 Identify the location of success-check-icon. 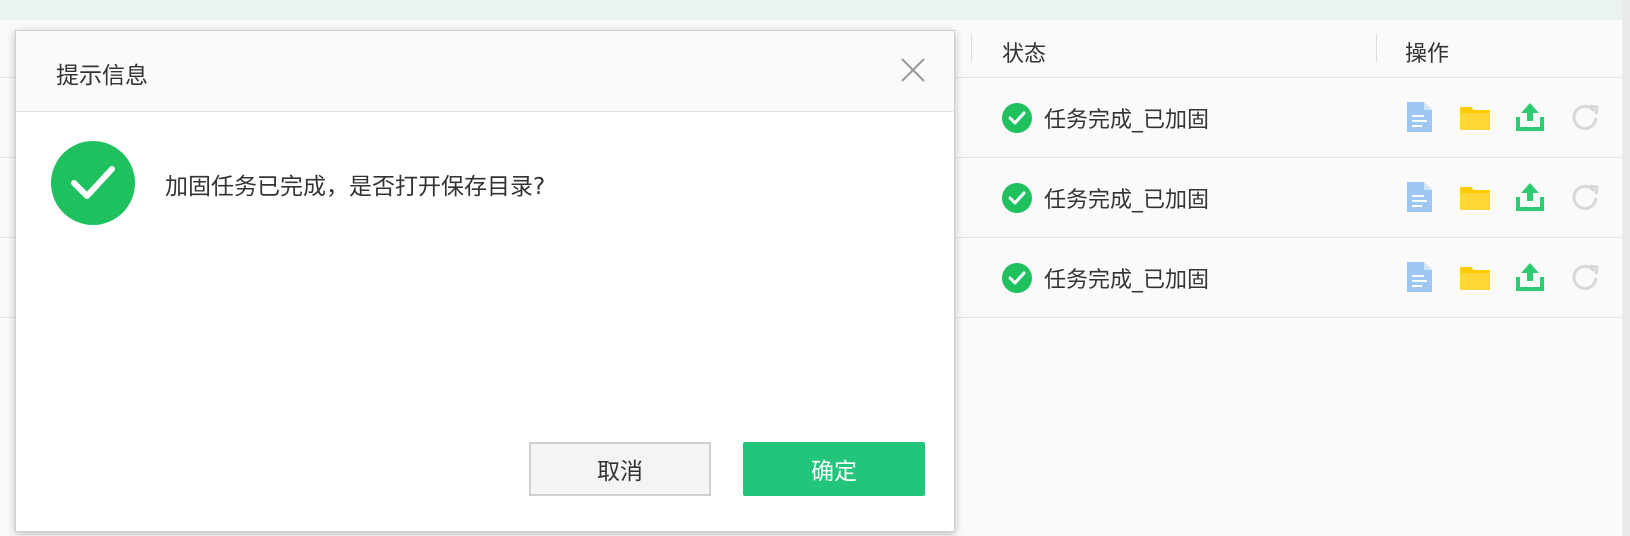
(93, 183).